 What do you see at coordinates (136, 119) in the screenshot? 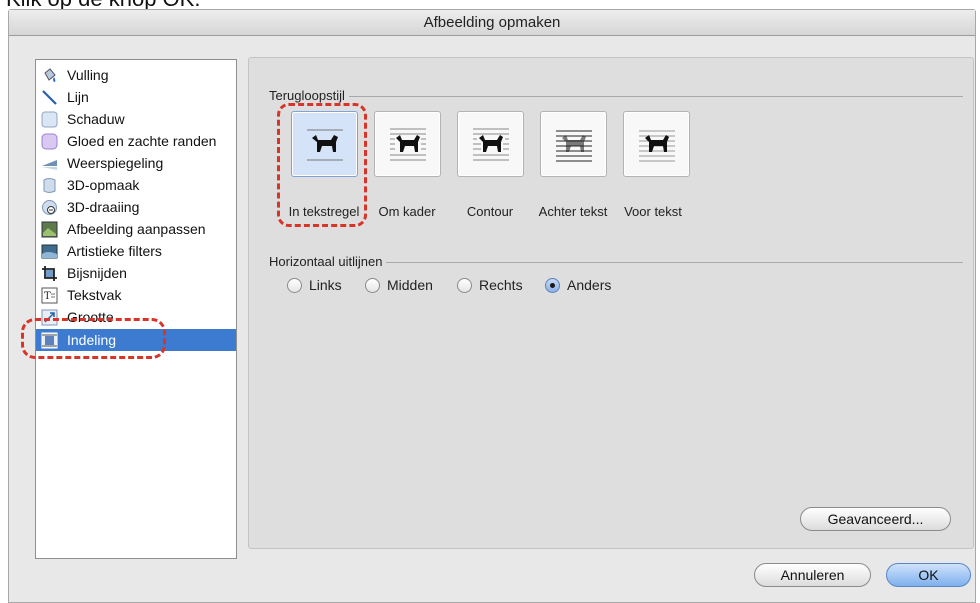
I see `sidebar-item-schaduw: Schaduw` at bounding box center [136, 119].